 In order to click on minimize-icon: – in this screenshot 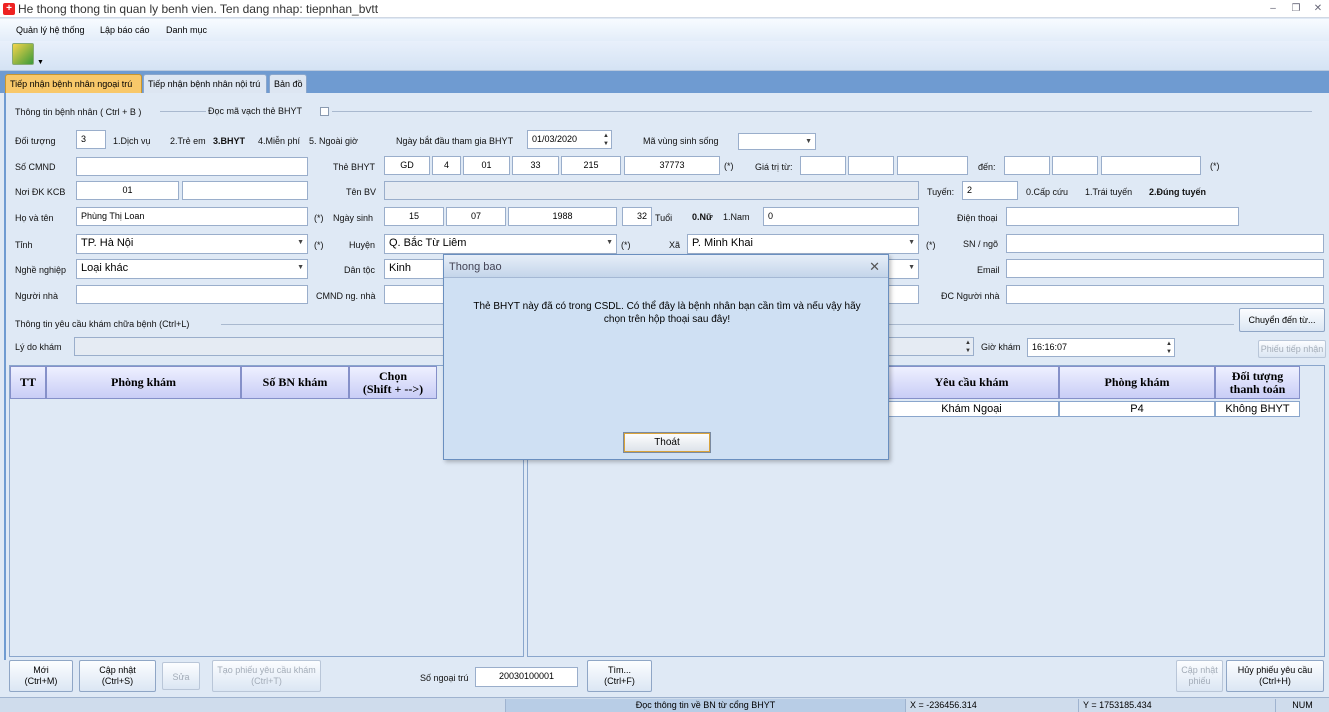, I will do `click(1273, 8)`.